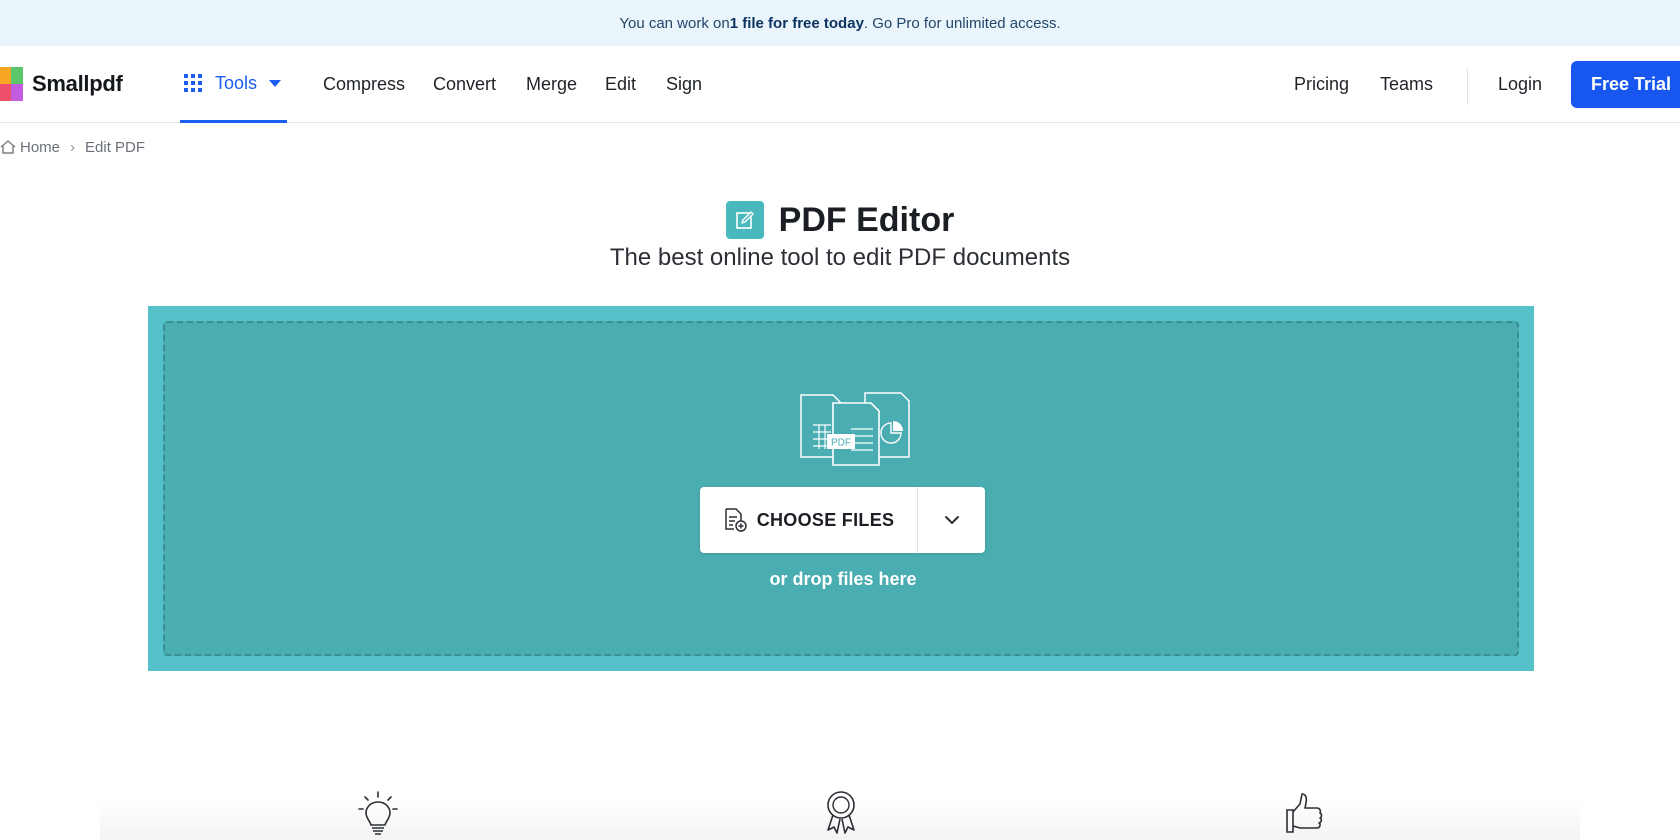  Describe the element at coordinates (684, 84) in the screenshot. I see `nav-sign: Sign` at that location.